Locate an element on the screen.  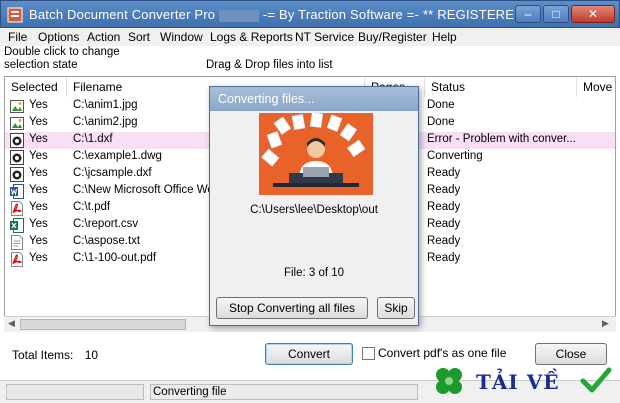
menu-nt-service: NT Service is located at coordinates (324, 37).